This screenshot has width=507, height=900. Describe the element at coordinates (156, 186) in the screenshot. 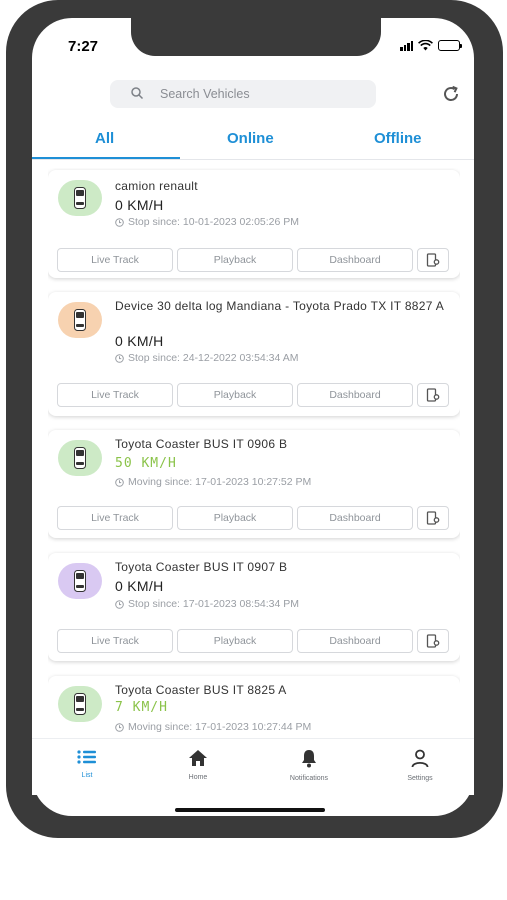

I see `vehicle-name: camion renault` at that location.